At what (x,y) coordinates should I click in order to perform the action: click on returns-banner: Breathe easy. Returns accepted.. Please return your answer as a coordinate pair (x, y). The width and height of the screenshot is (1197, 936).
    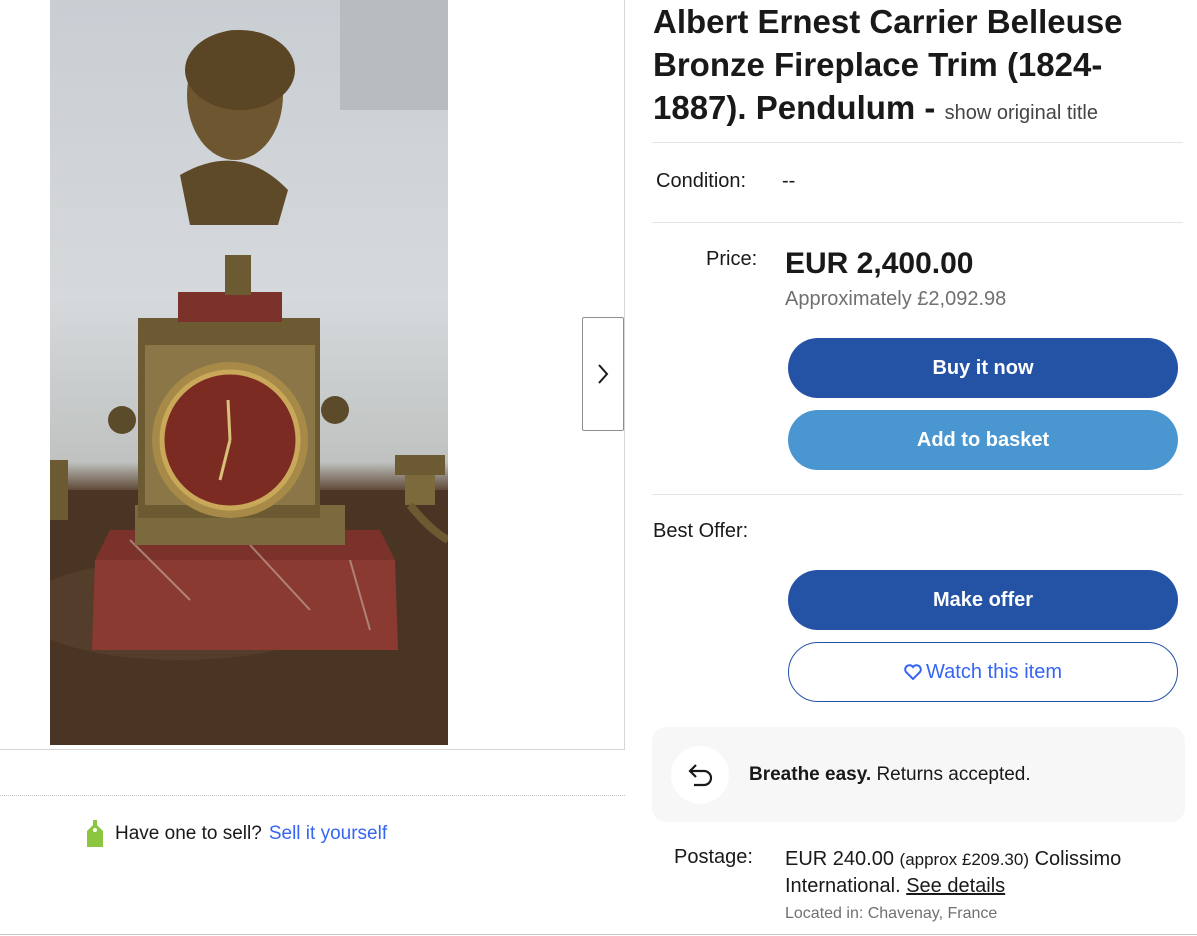
    Looking at the image, I should click on (918, 774).